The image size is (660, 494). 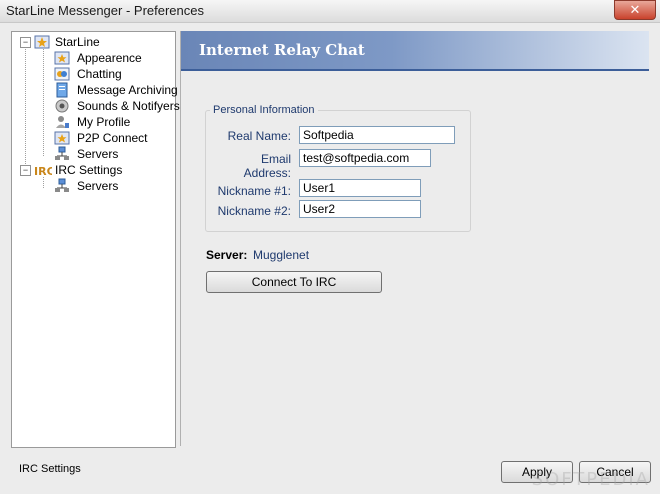 I want to click on tree-label: P2P Connect, so click(x=112, y=138).